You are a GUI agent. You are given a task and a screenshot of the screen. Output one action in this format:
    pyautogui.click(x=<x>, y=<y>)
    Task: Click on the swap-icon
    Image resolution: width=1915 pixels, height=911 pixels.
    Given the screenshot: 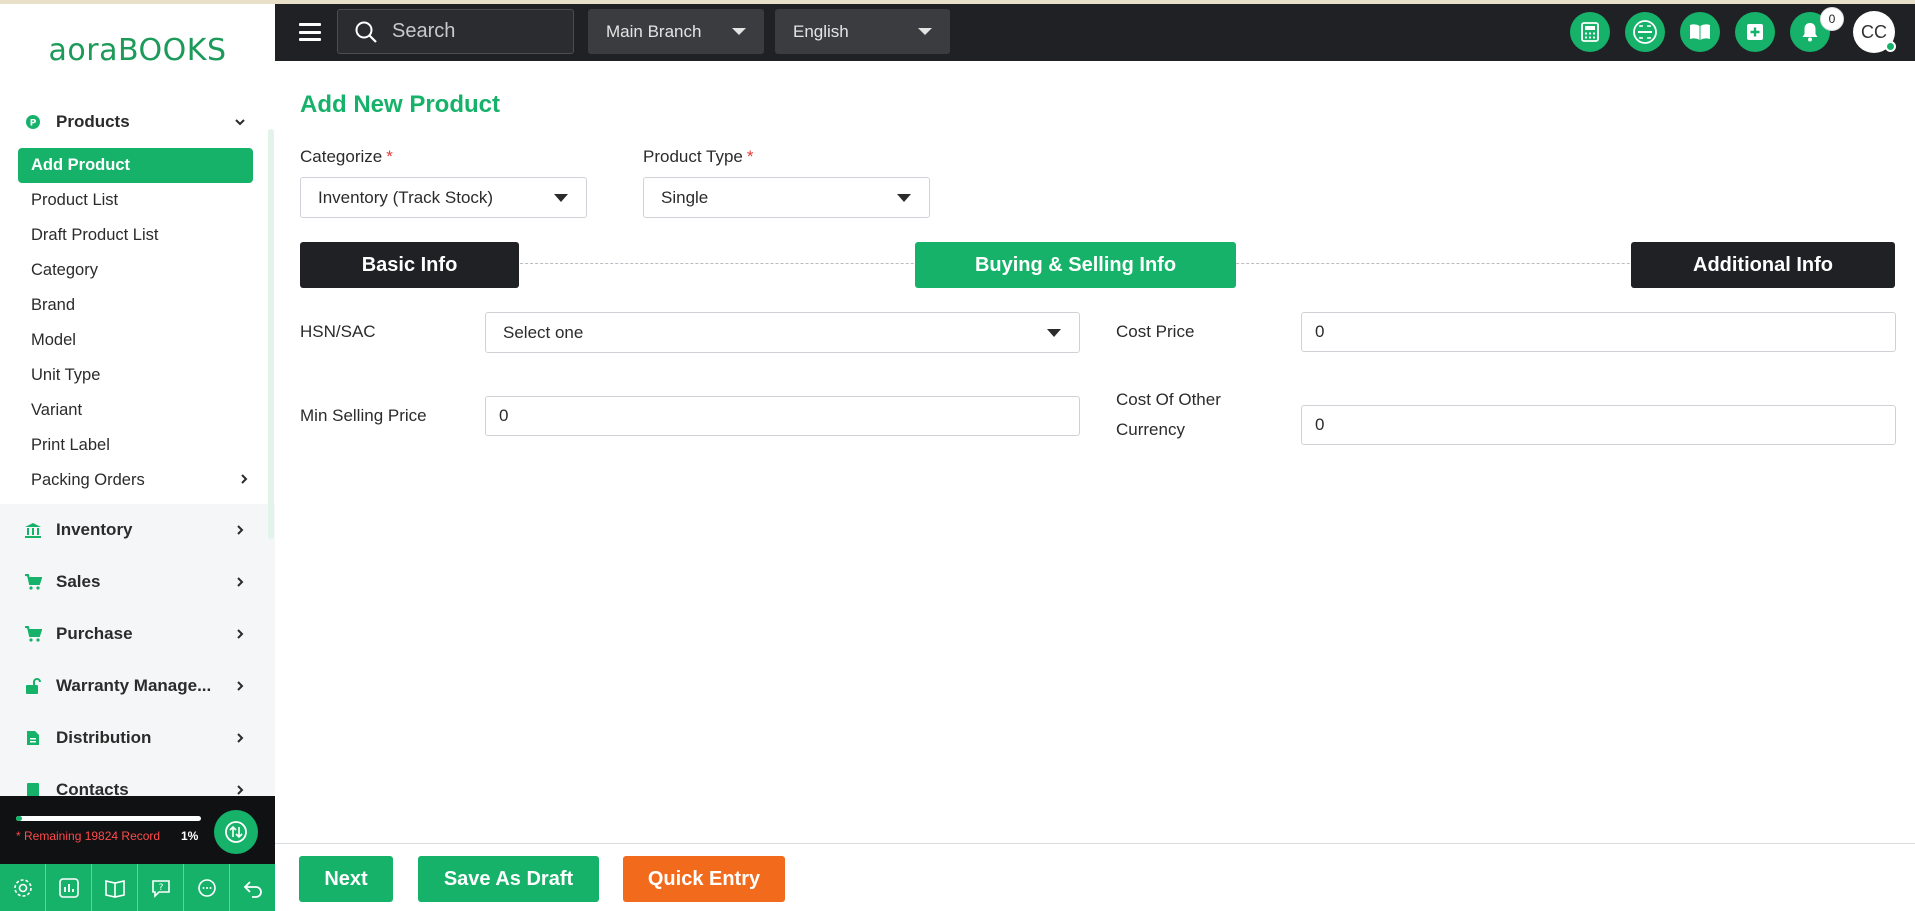 What is the action you would take?
    pyautogui.click(x=236, y=832)
    